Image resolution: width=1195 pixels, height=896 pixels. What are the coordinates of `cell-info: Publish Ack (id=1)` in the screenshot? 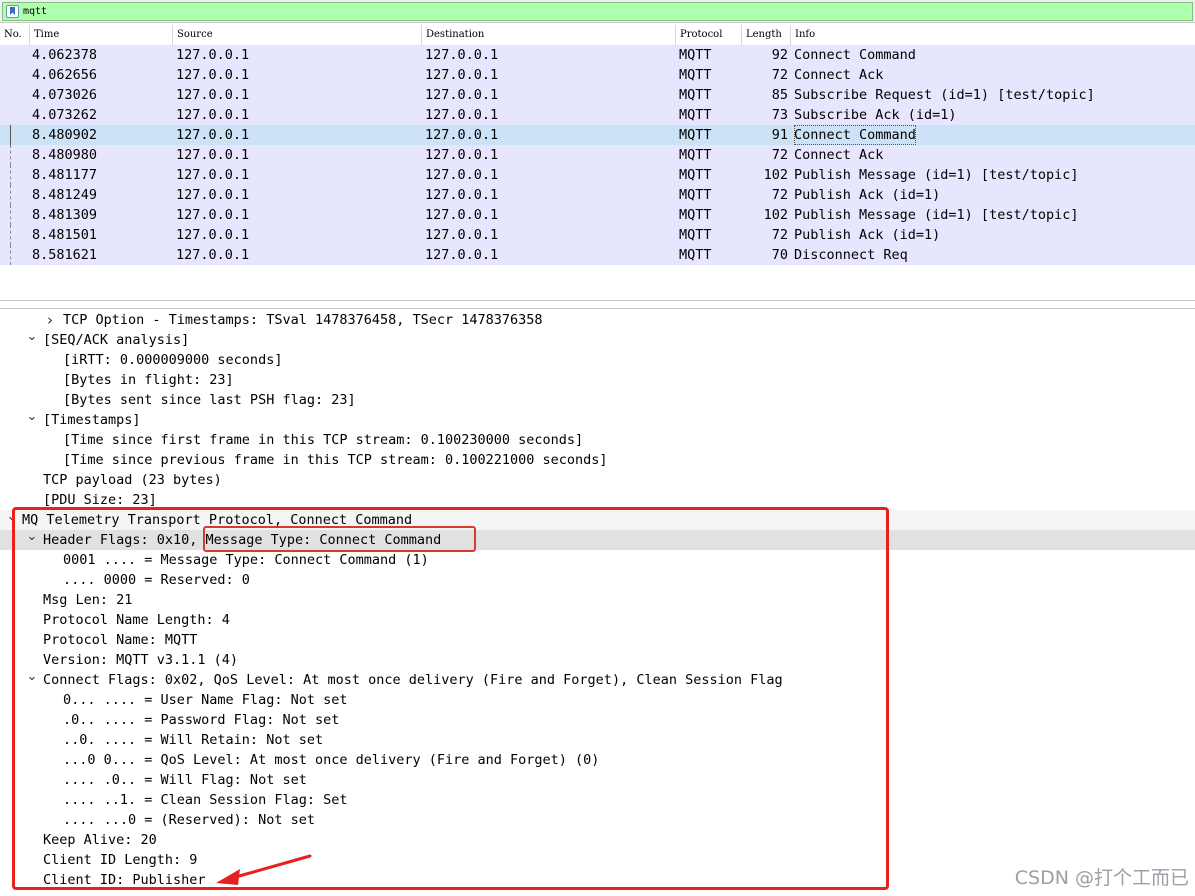 It's located at (867, 235).